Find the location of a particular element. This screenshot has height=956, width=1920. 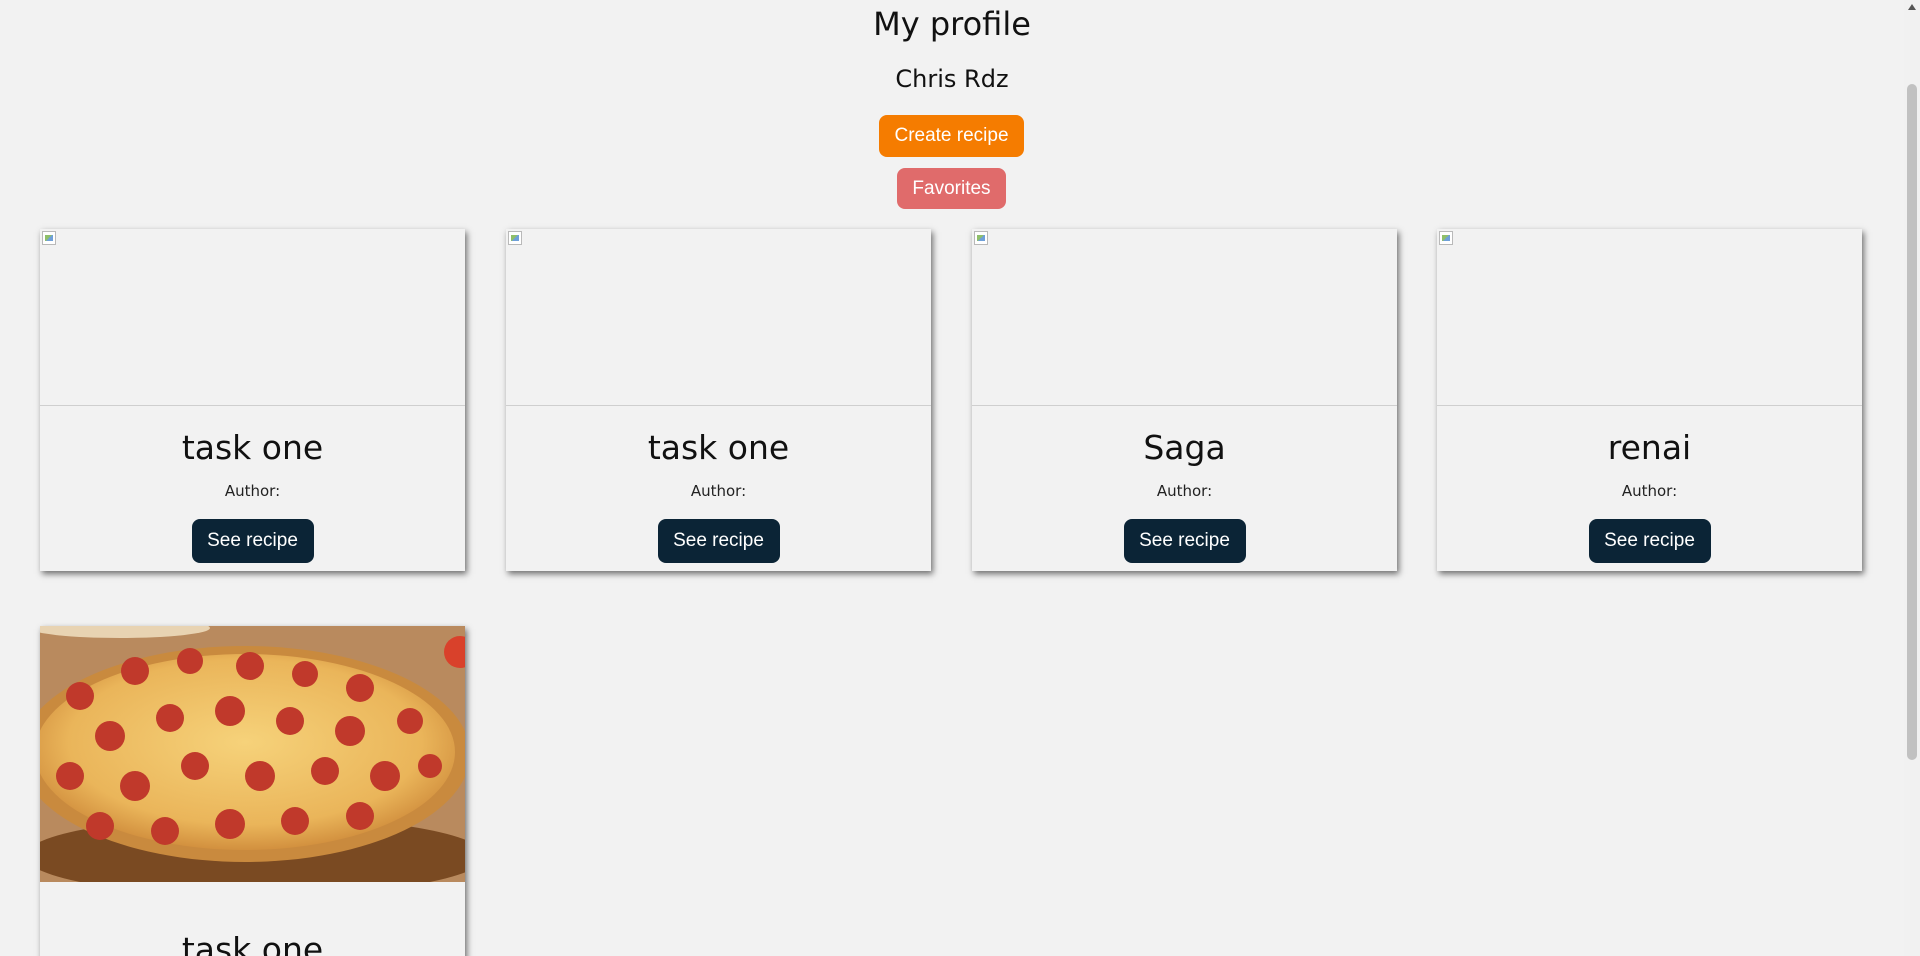

recipe-card: renai Author: See recipe is located at coordinates (1649, 400).